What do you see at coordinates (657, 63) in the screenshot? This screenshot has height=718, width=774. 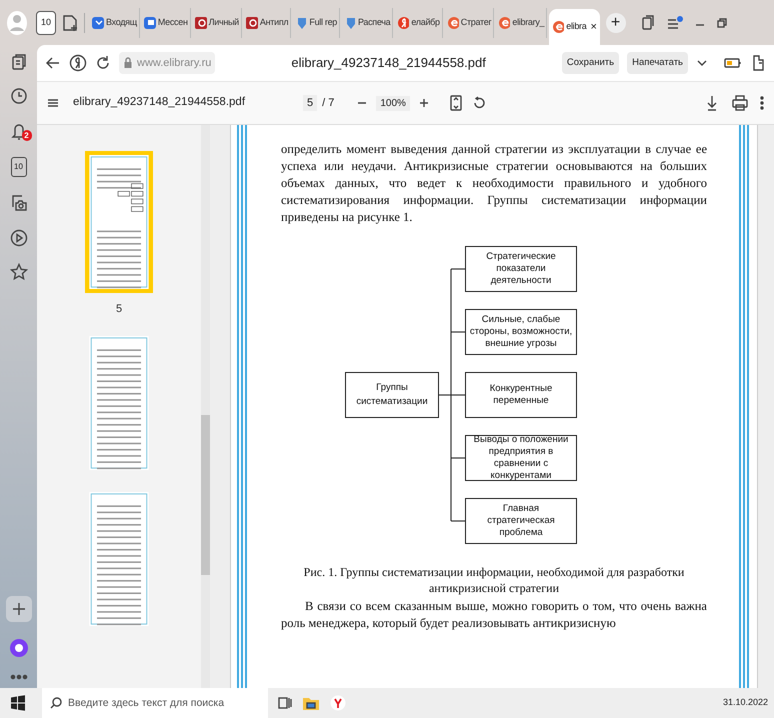 I see `toolbar-button: Напечатать` at bounding box center [657, 63].